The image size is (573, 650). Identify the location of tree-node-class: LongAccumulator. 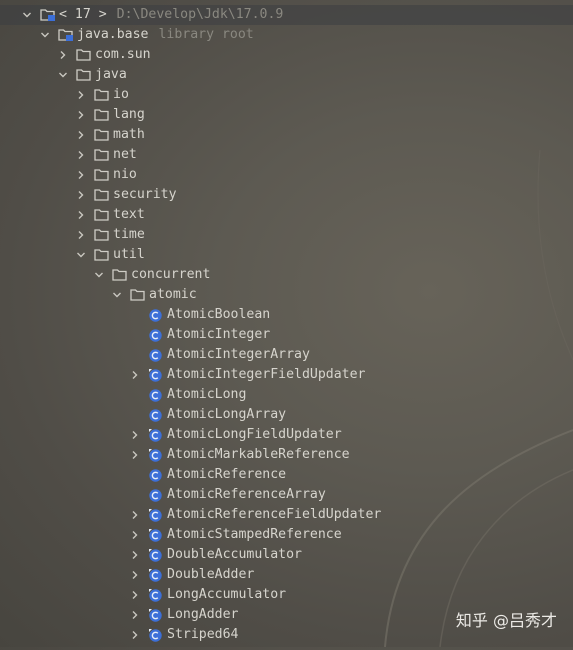
(286, 595).